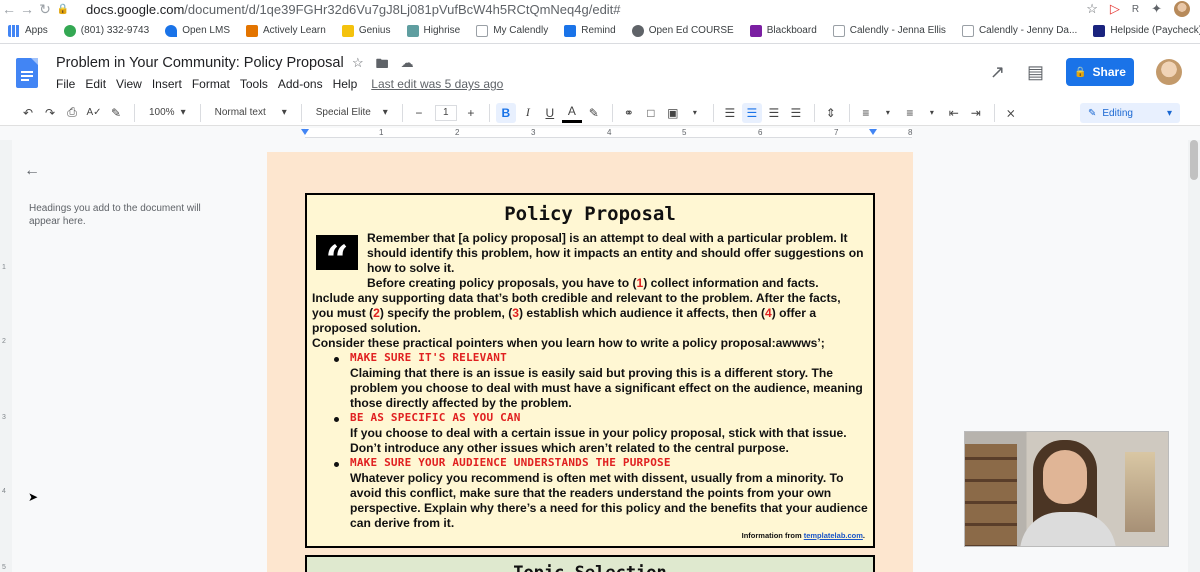 The width and height of the screenshot is (1200, 572). Describe the element at coordinates (345, 84) in the screenshot. I see `menu-help: Help` at that location.